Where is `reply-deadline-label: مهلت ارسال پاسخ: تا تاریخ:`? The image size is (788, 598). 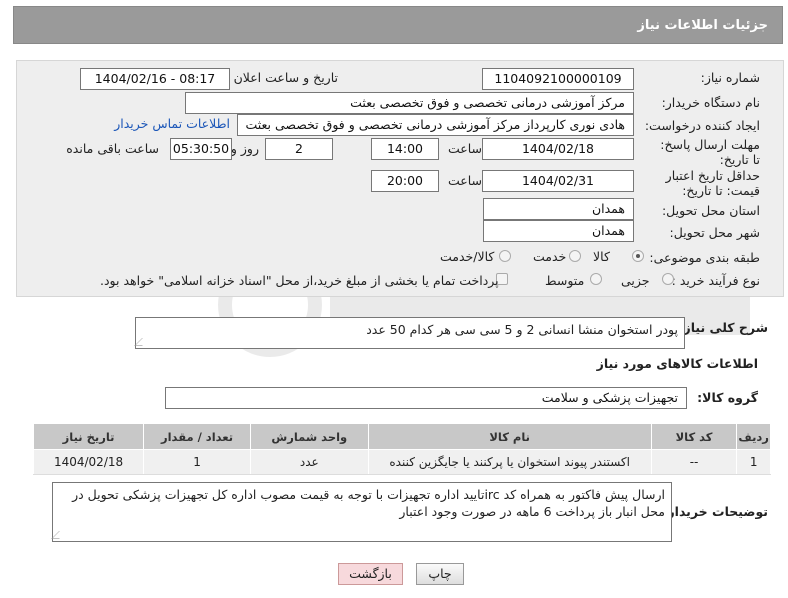 reply-deadline-label: مهلت ارسال پاسخ: تا تاریخ: is located at coordinates (710, 152).